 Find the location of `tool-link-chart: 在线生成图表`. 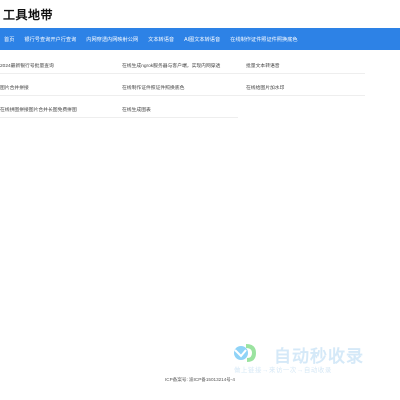

tool-link-chart: 在线生成图表 is located at coordinates (136, 109).